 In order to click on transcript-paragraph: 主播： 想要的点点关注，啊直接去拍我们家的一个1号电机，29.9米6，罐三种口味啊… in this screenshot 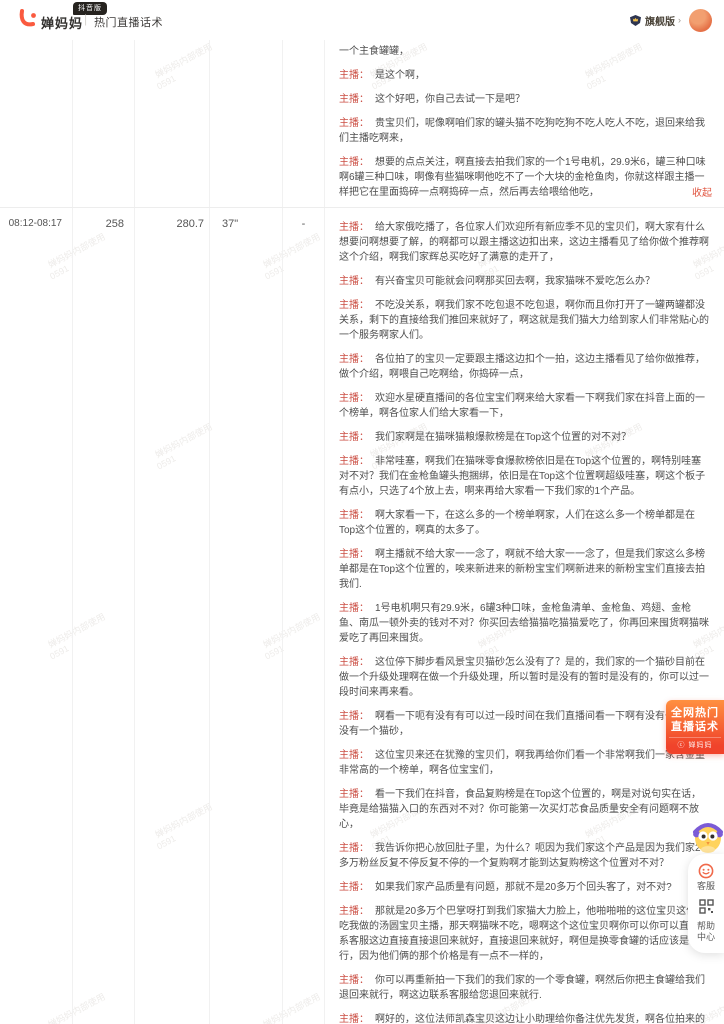, I will do `click(524, 177)`.